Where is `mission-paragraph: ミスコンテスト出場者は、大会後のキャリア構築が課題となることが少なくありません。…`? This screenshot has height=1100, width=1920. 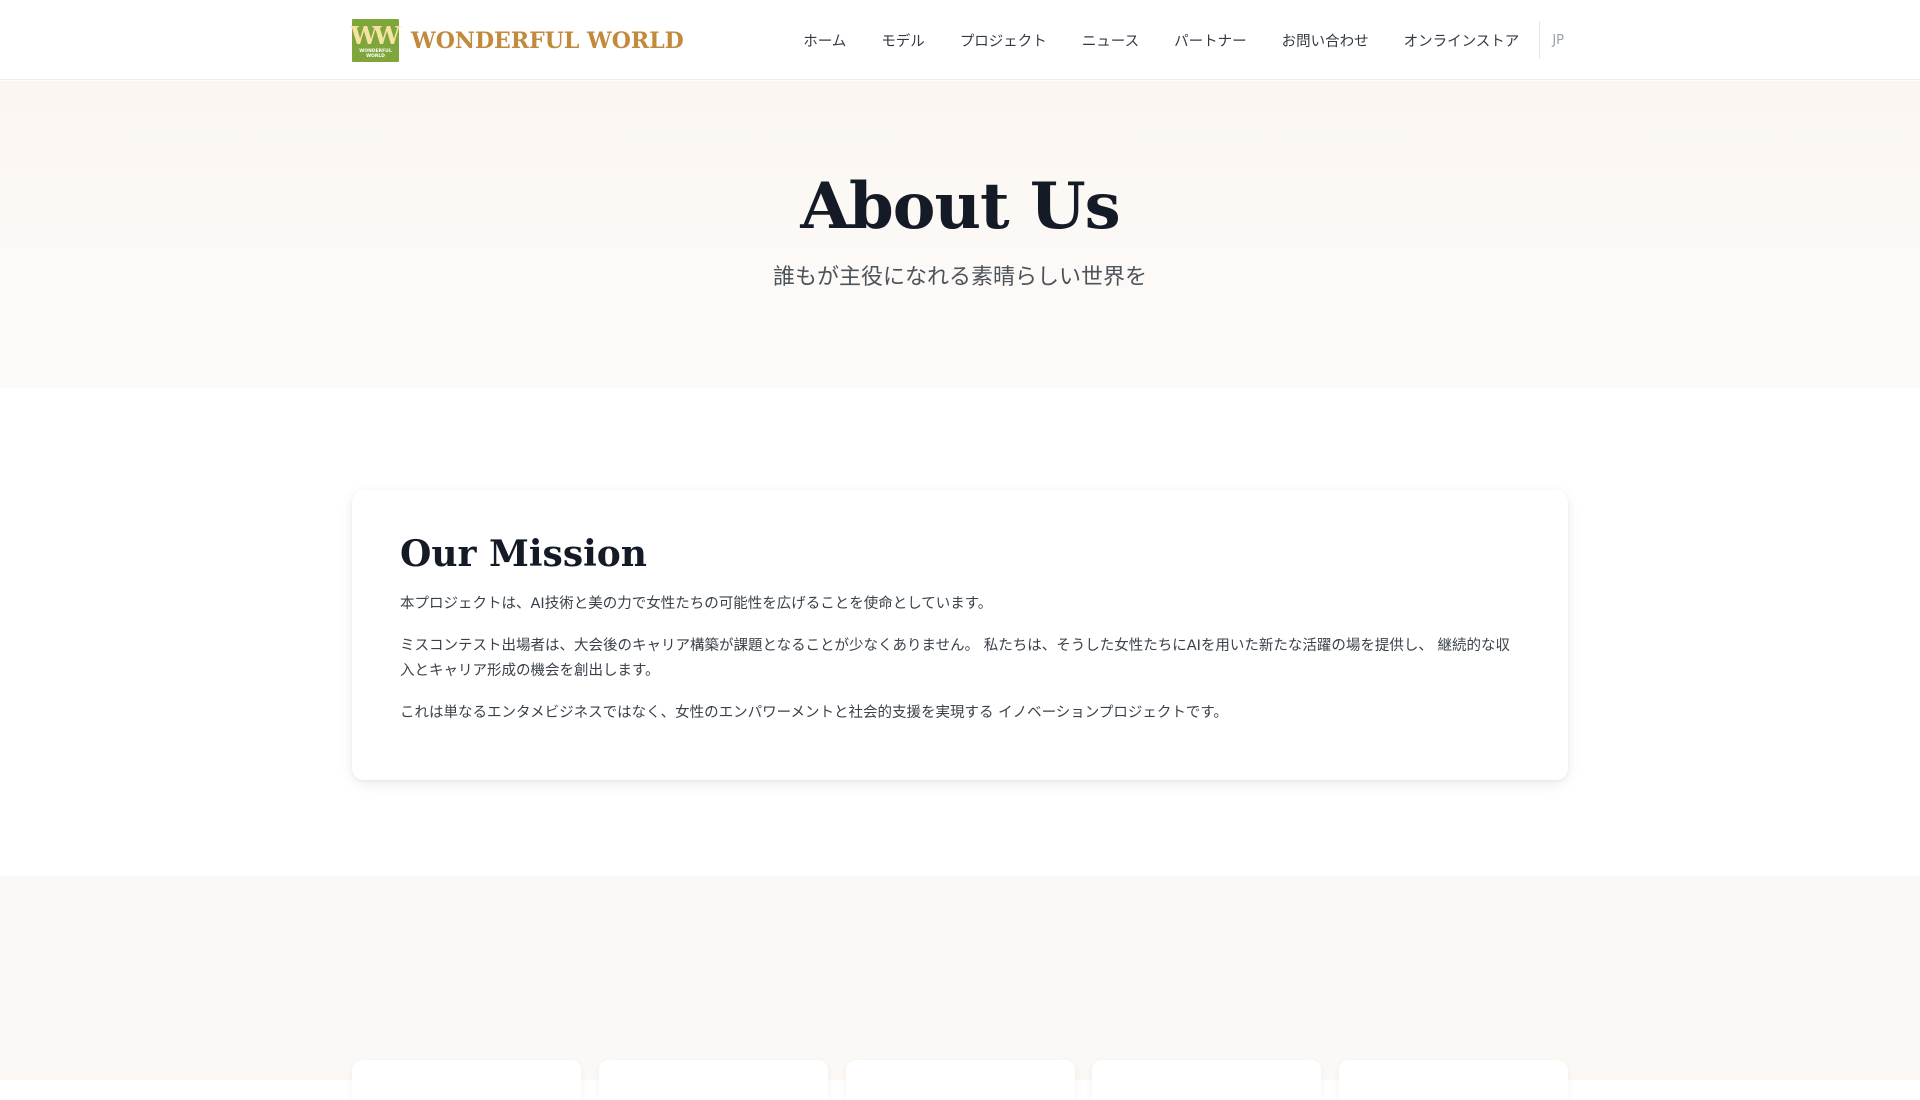 mission-paragraph: ミスコンテスト出場者は、大会後のキャリア構築が課題となることが少なくありません。… is located at coordinates (955, 658).